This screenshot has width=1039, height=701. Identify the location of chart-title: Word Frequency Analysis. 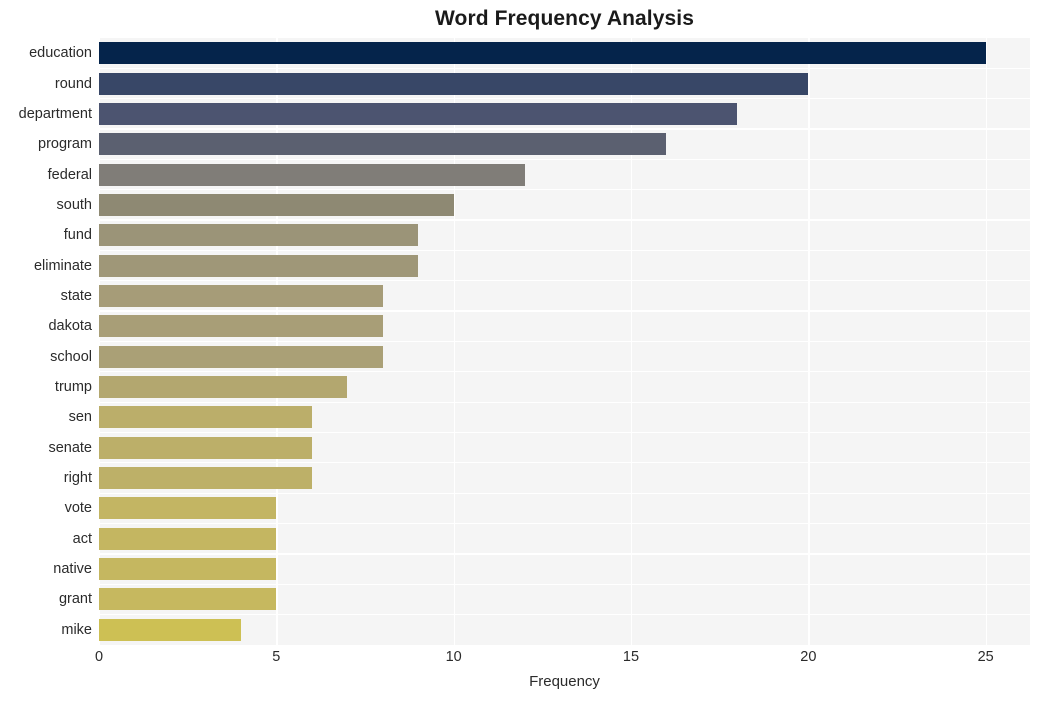
(564, 18).